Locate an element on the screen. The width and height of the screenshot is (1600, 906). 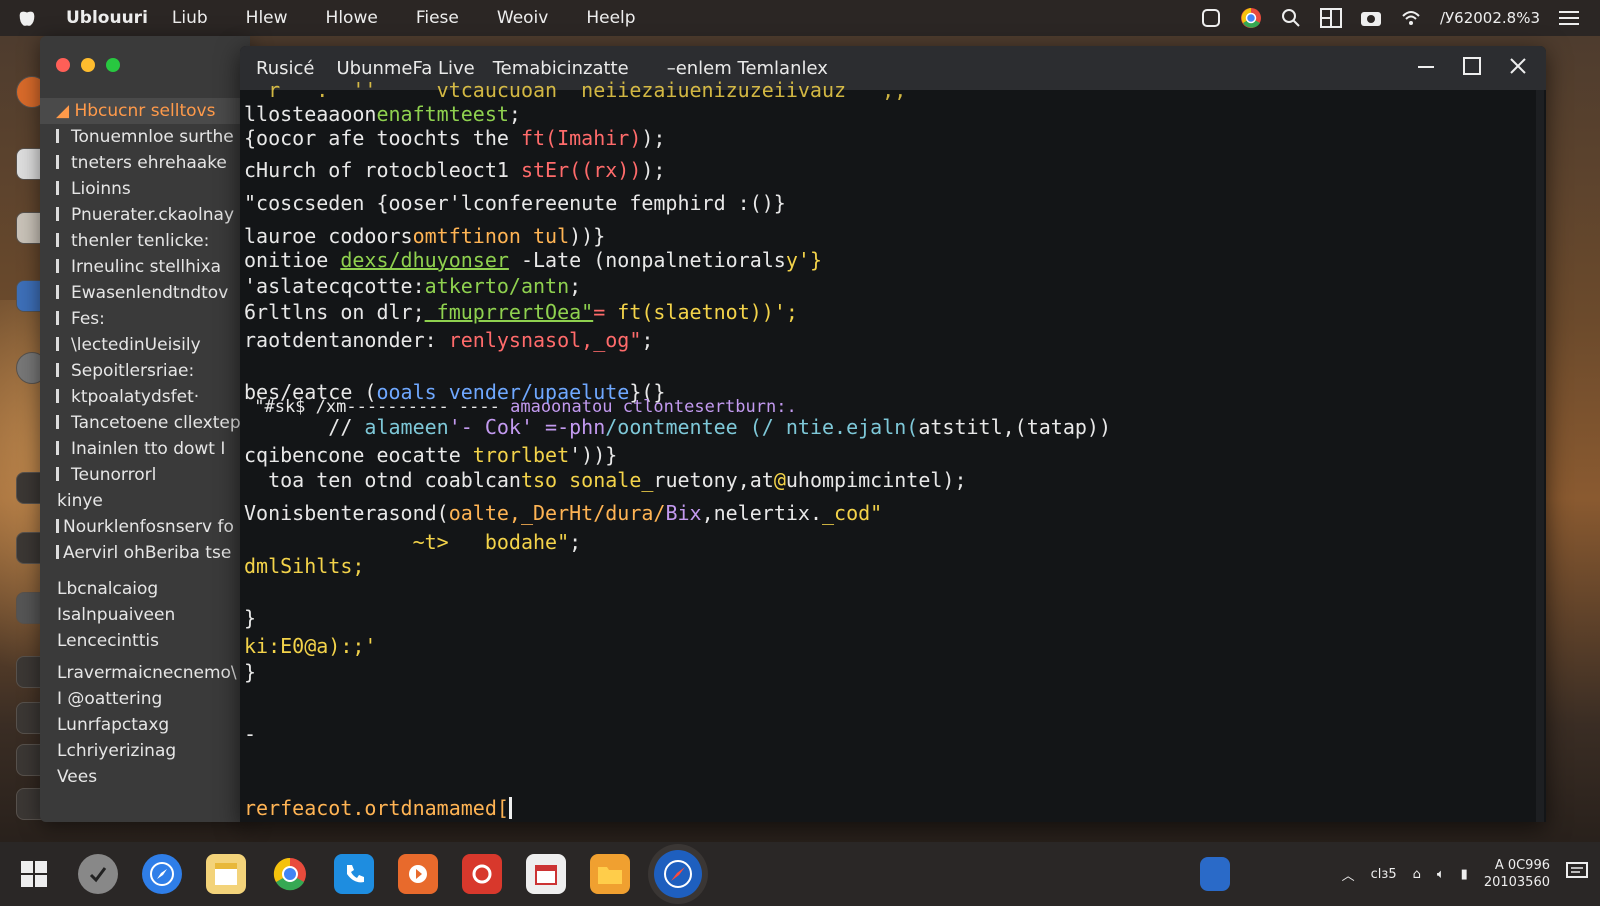
sidebar-group-item: Lchriyerizinag is located at coordinates (145, 751).